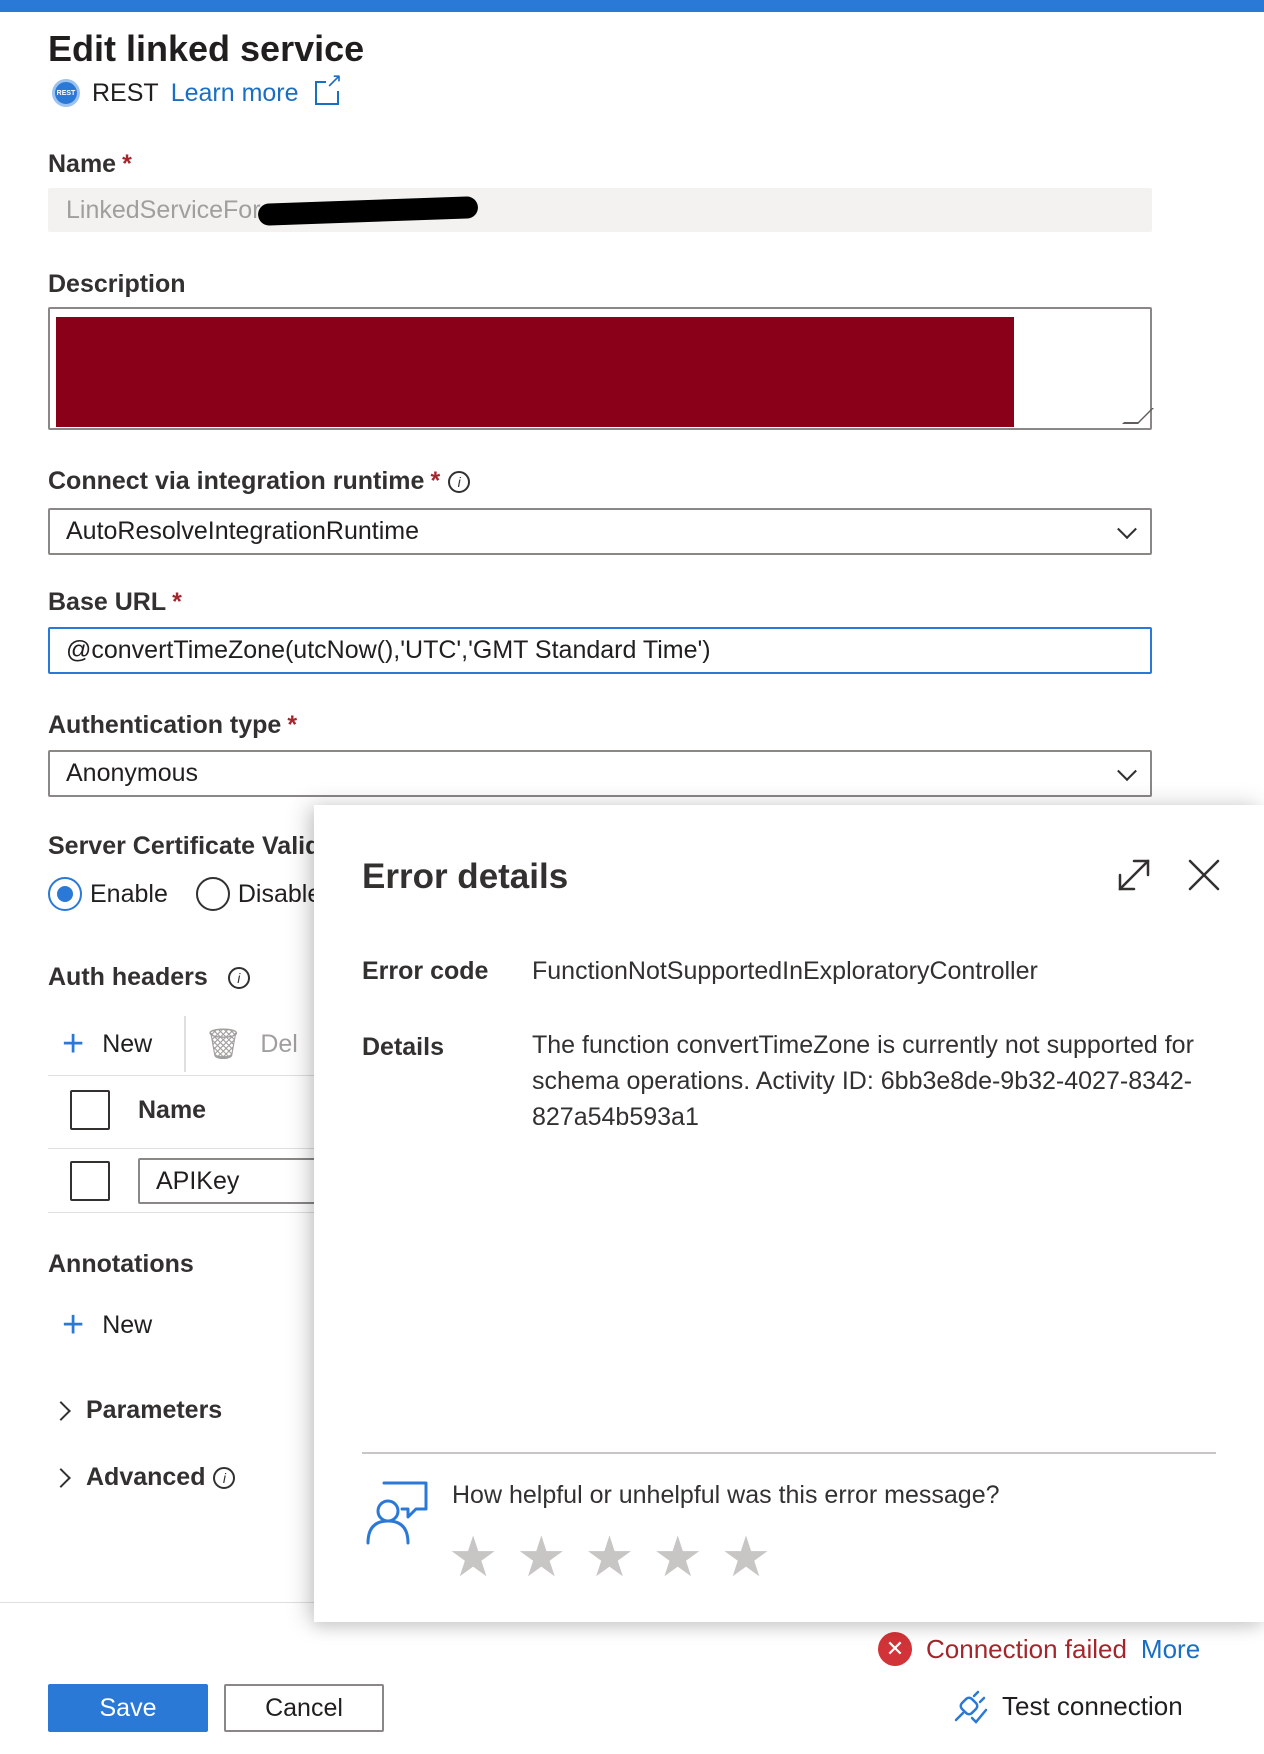 Image resolution: width=1264 pixels, height=1754 pixels. What do you see at coordinates (236, 481) in the screenshot?
I see `runtime-label-text: Connect via integration runtime` at bounding box center [236, 481].